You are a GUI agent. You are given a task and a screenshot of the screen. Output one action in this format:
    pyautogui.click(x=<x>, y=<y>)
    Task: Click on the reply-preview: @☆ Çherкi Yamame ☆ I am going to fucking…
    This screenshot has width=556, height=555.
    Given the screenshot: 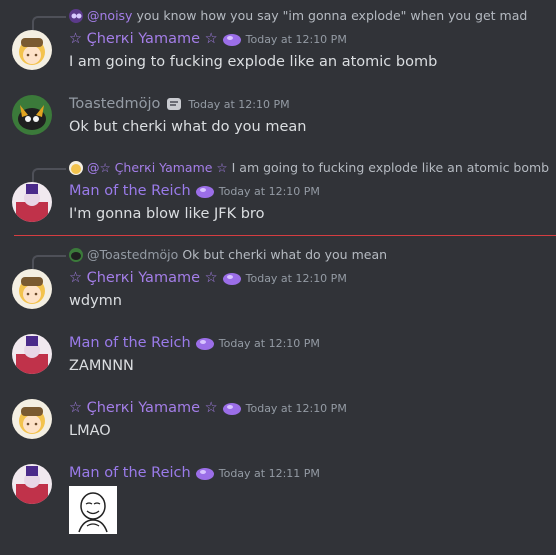 What is the action you would take?
    pyautogui.click(x=309, y=167)
    